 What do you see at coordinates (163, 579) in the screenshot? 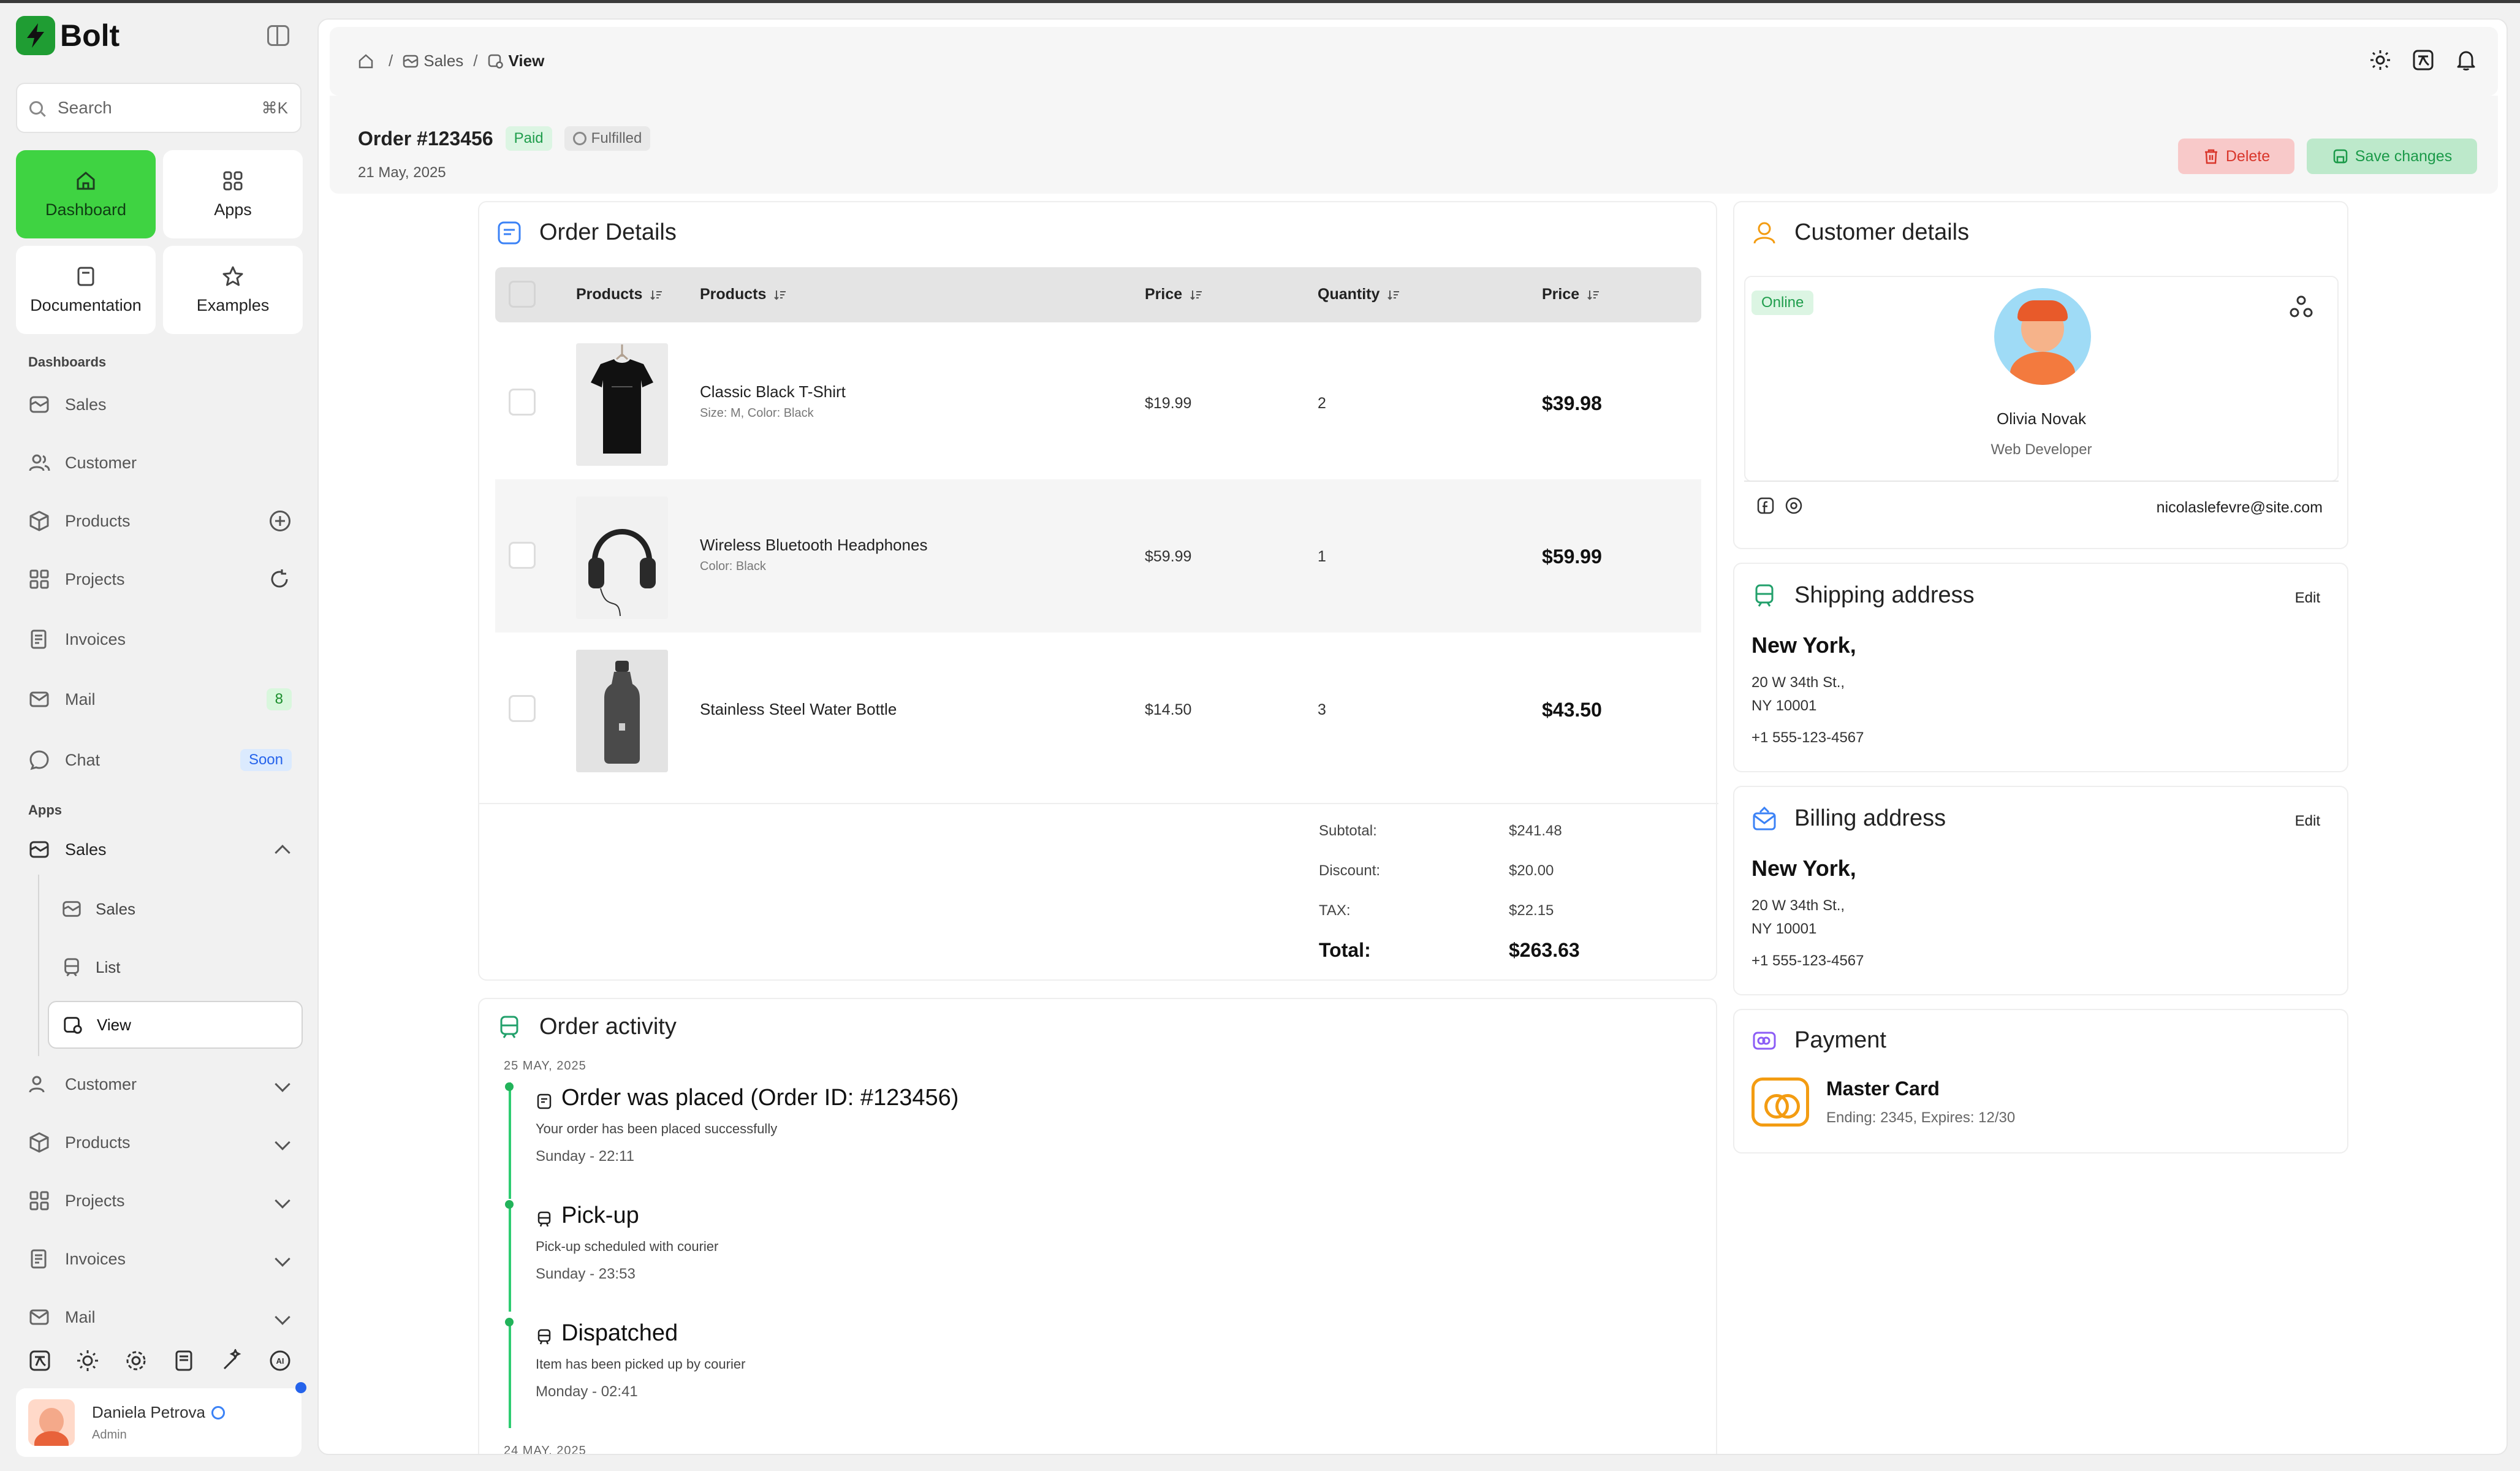
I see `sidebar-item-projects: Projects` at bounding box center [163, 579].